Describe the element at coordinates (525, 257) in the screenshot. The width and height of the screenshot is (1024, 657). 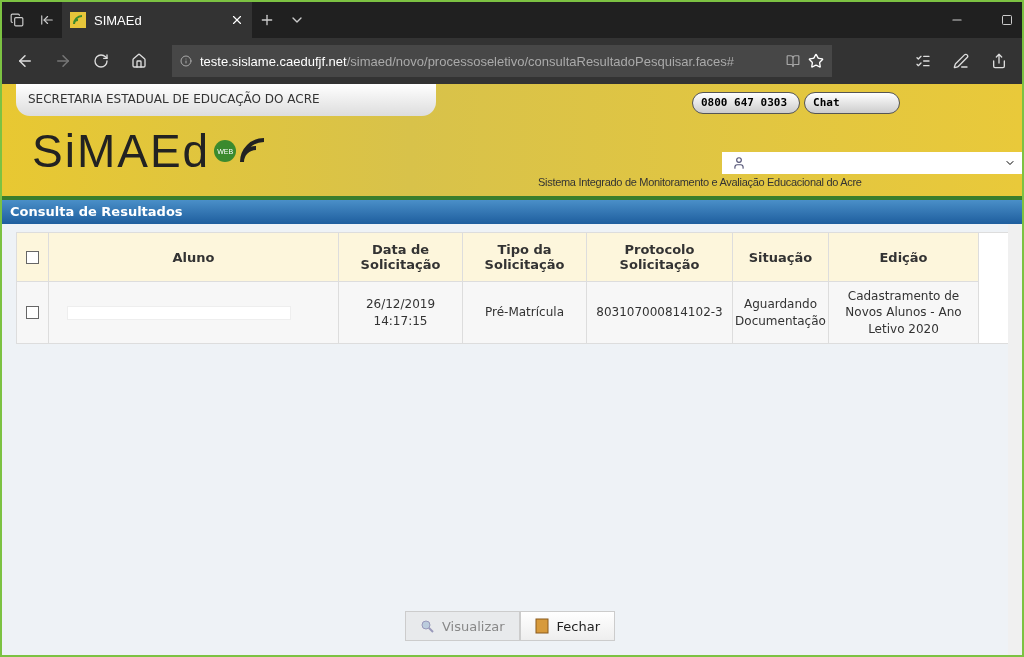
I see `column-header: Tipo da Solicitação` at that location.